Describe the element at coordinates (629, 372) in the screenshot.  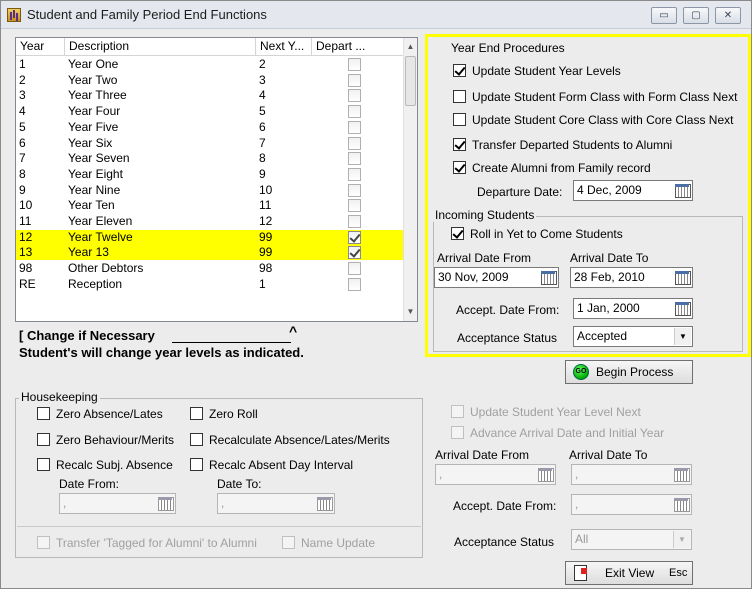
I see `begin-process-button: GO Begin Process` at that location.